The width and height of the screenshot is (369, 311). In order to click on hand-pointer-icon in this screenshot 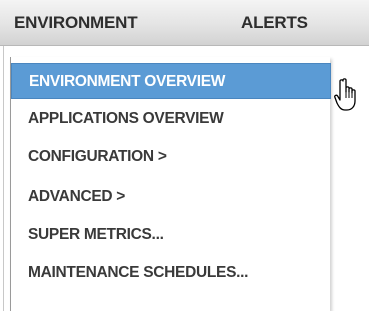, I will do `click(345, 94)`.